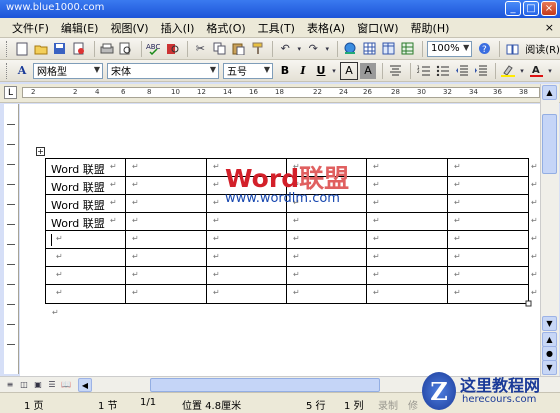  Describe the element at coordinates (201, 92) in the screenshot. I see `ruler-number: 12` at that location.